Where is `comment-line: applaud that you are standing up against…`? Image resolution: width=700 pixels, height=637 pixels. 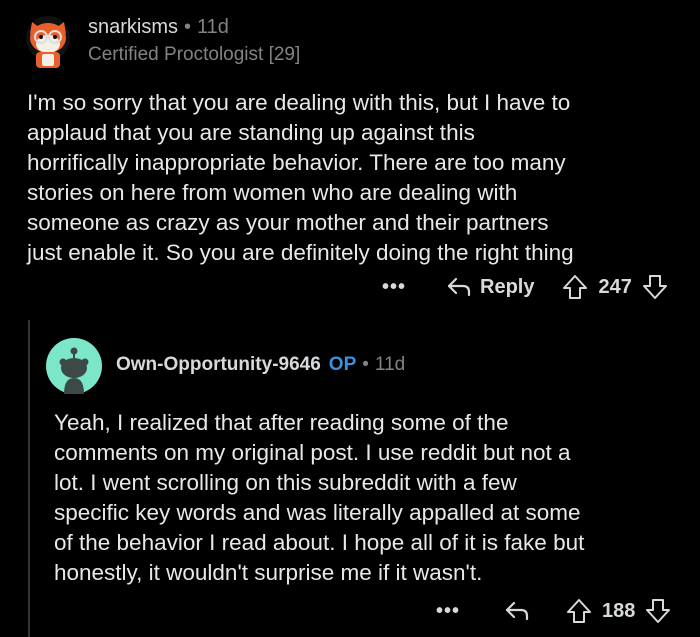 comment-line: applaud that you are standing up against… is located at coordinates (251, 132).